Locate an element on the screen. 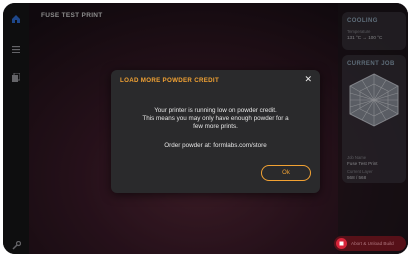 This screenshot has height=257, width=411. close-icon: ✕ is located at coordinates (308, 79).